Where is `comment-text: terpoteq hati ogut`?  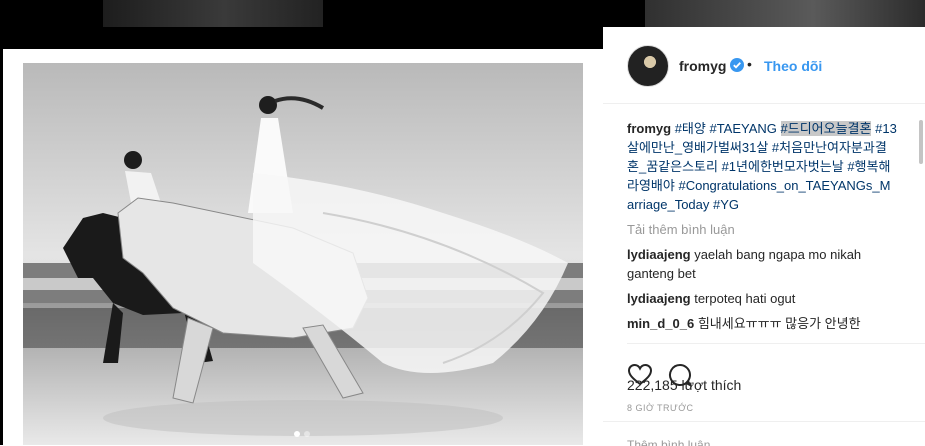
comment-text: terpoteq hati ogut is located at coordinates (745, 298).